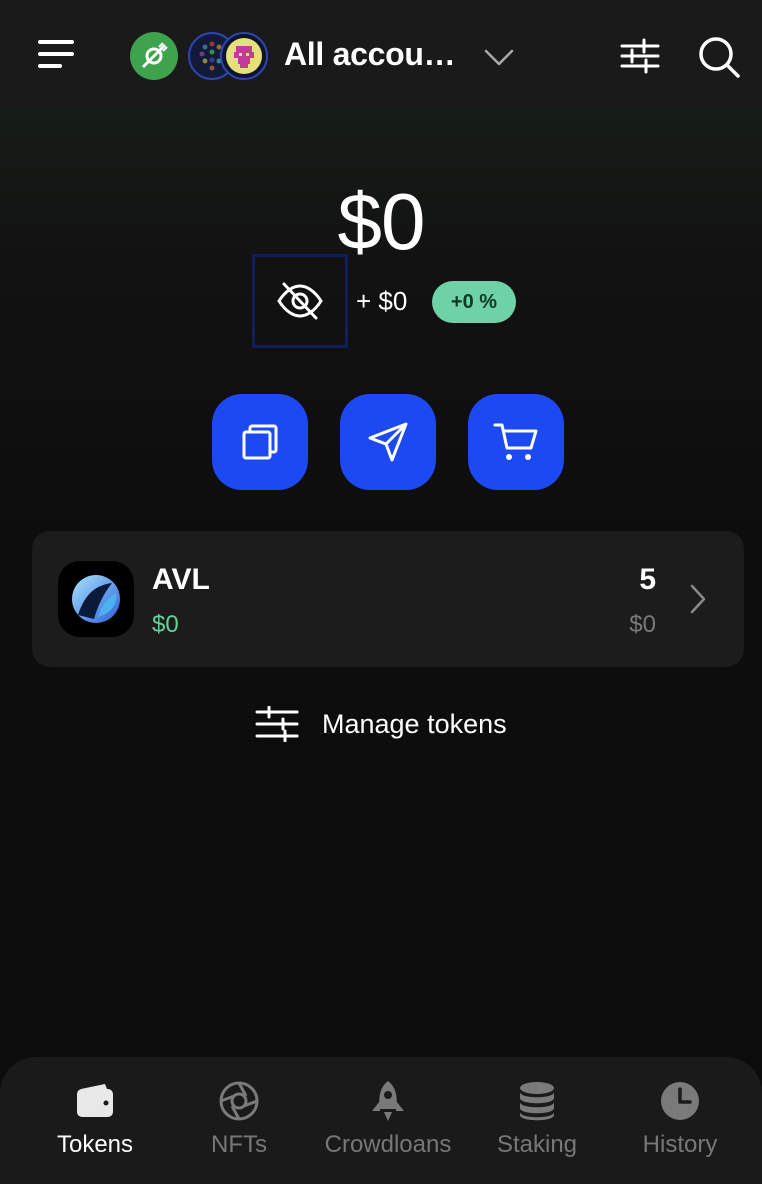 The width and height of the screenshot is (762, 1184). What do you see at coordinates (95, 1129) in the screenshot?
I see `tab-tokens: Tokens` at bounding box center [95, 1129].